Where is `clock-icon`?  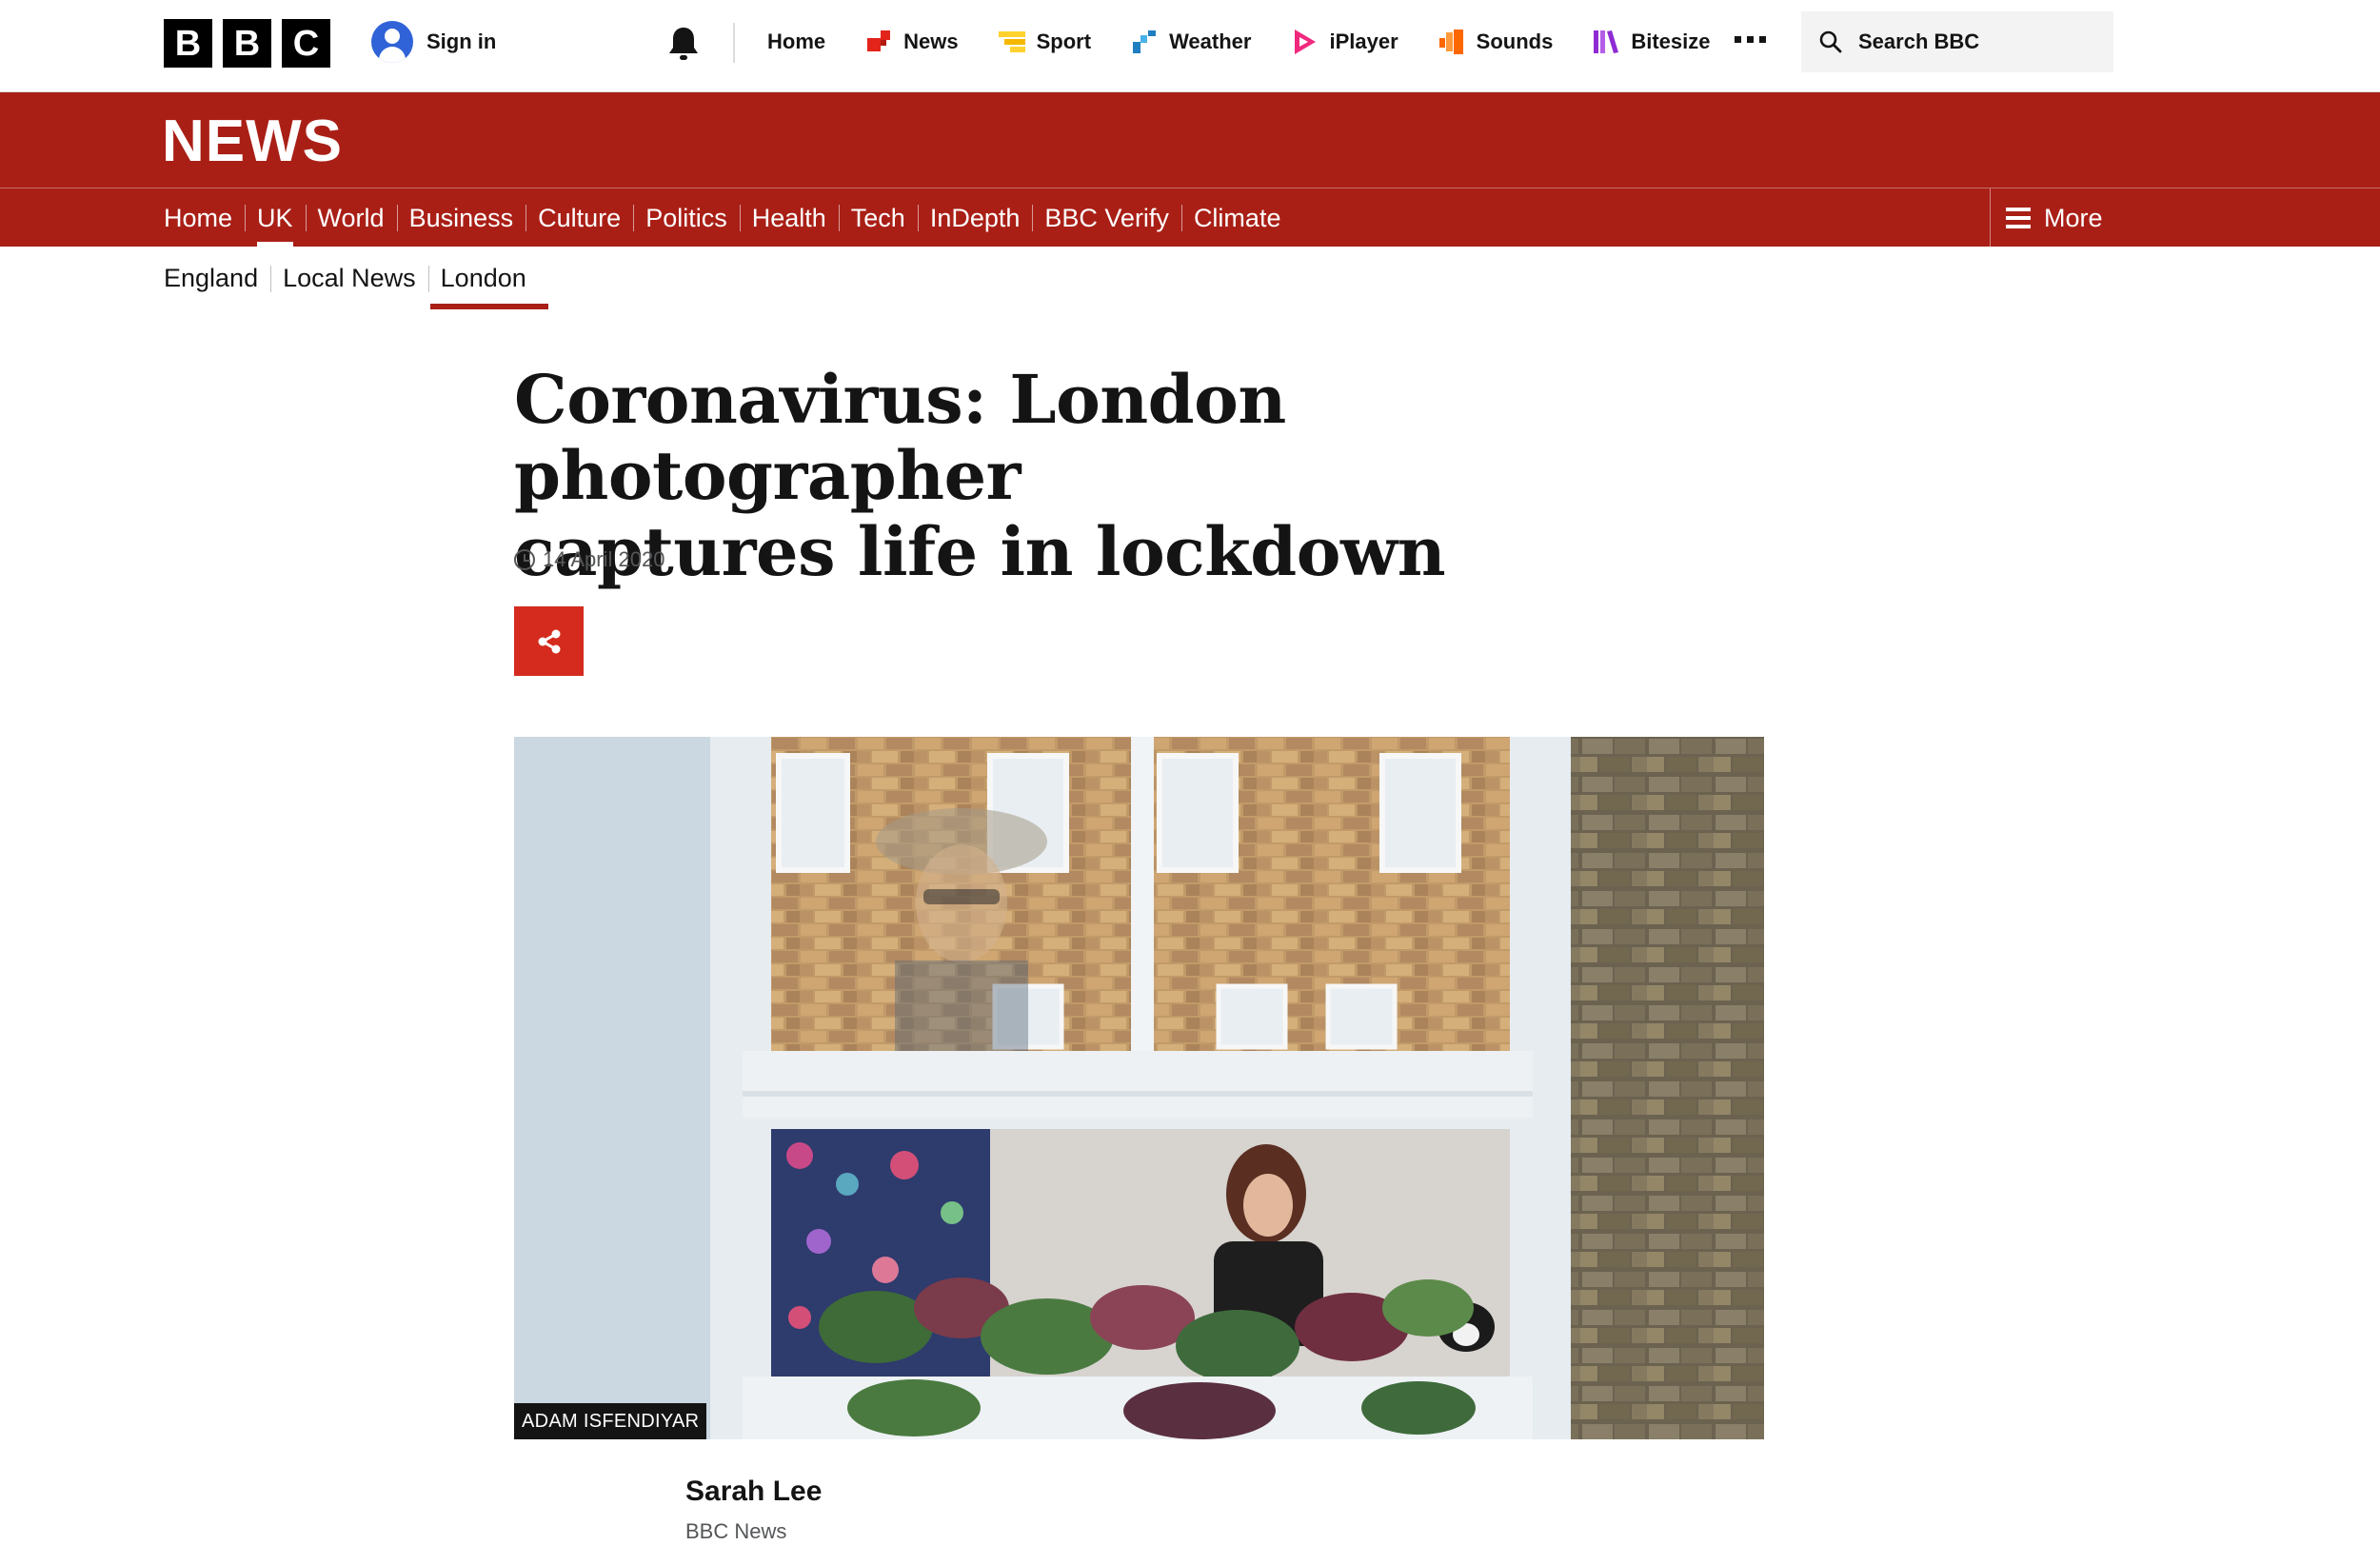 clock-icon is located at coordinates (524, 559).